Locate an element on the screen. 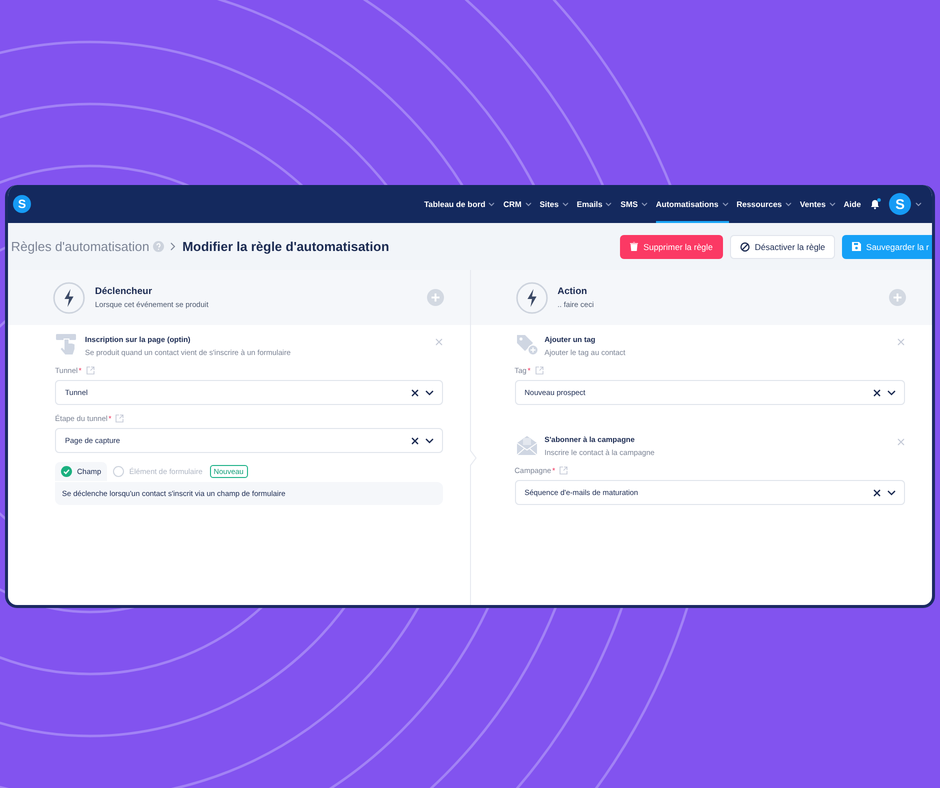  hand-pointer-icon is located at coordinates (67, 345).